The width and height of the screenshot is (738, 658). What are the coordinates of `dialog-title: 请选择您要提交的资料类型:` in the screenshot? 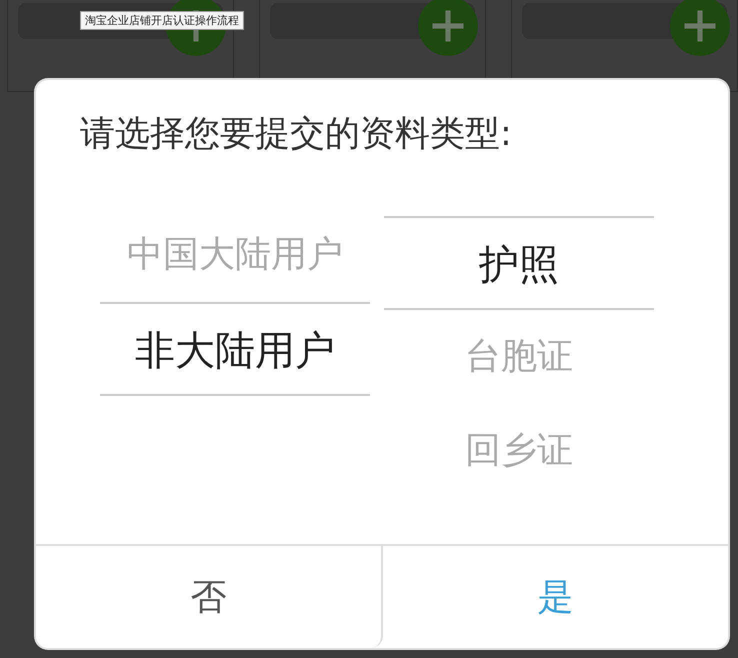 It's located at (296, 134).